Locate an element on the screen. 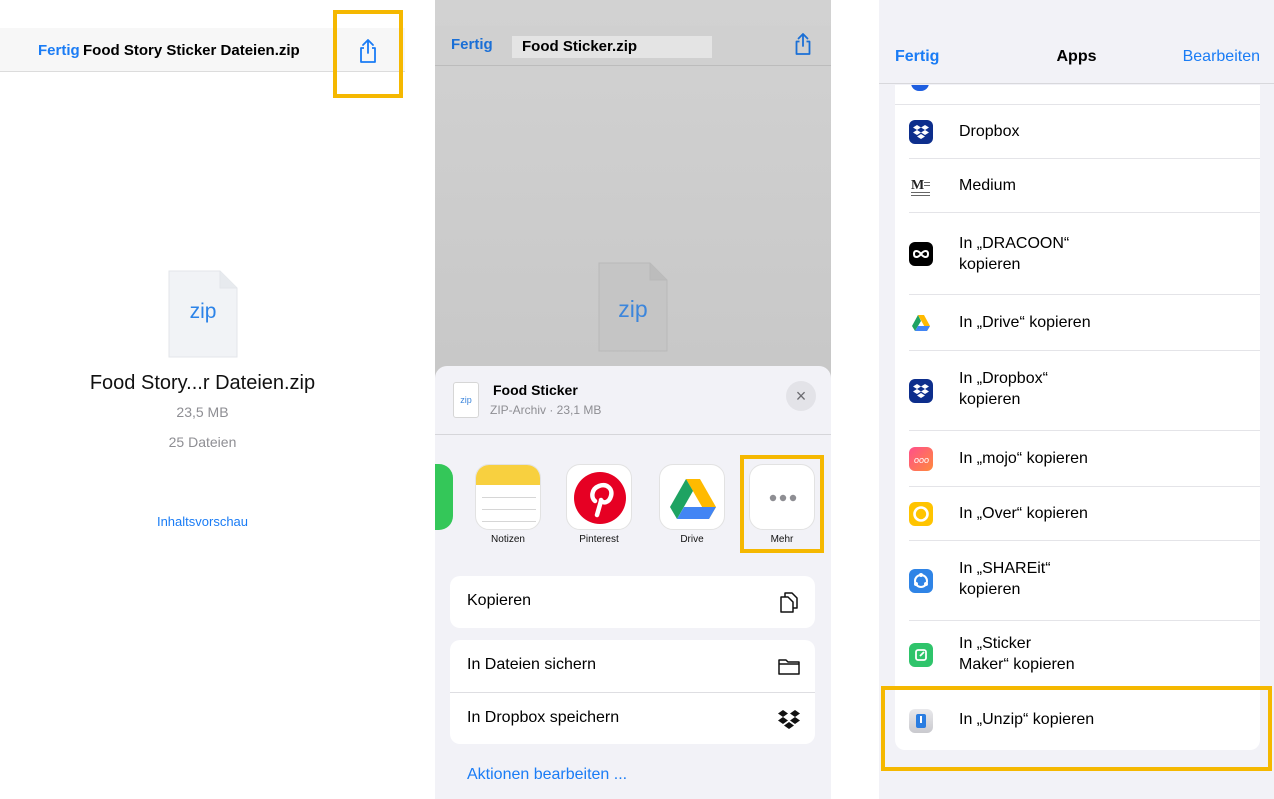 Image resolution: width=1274 pixels, height=799 pixels. item-label: Medium is located at coordinates (987, 185).